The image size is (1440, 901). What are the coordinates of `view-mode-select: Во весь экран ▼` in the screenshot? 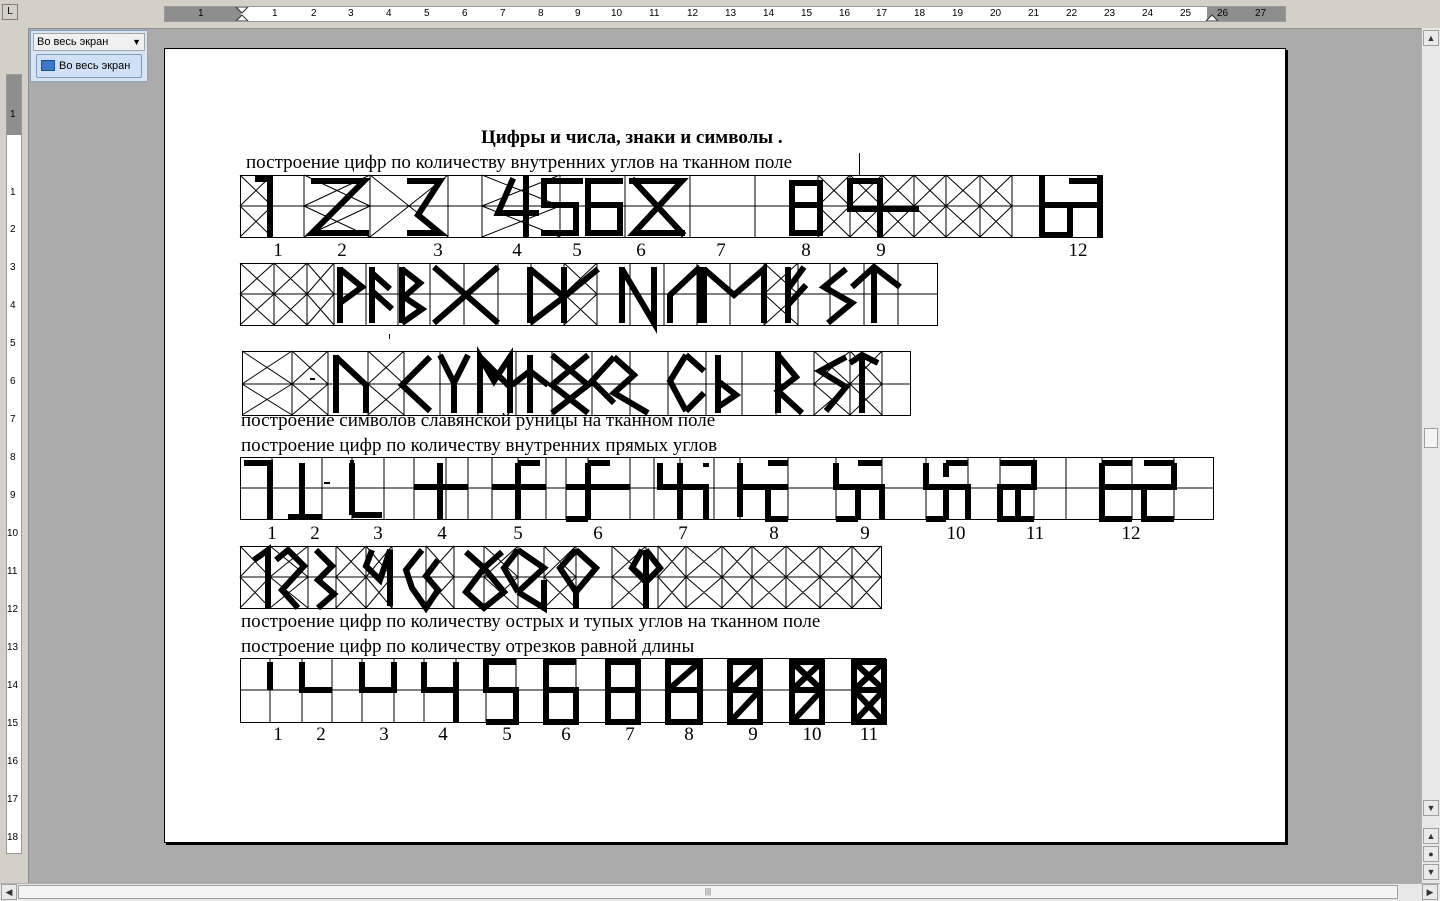 It's located at (89, 42).